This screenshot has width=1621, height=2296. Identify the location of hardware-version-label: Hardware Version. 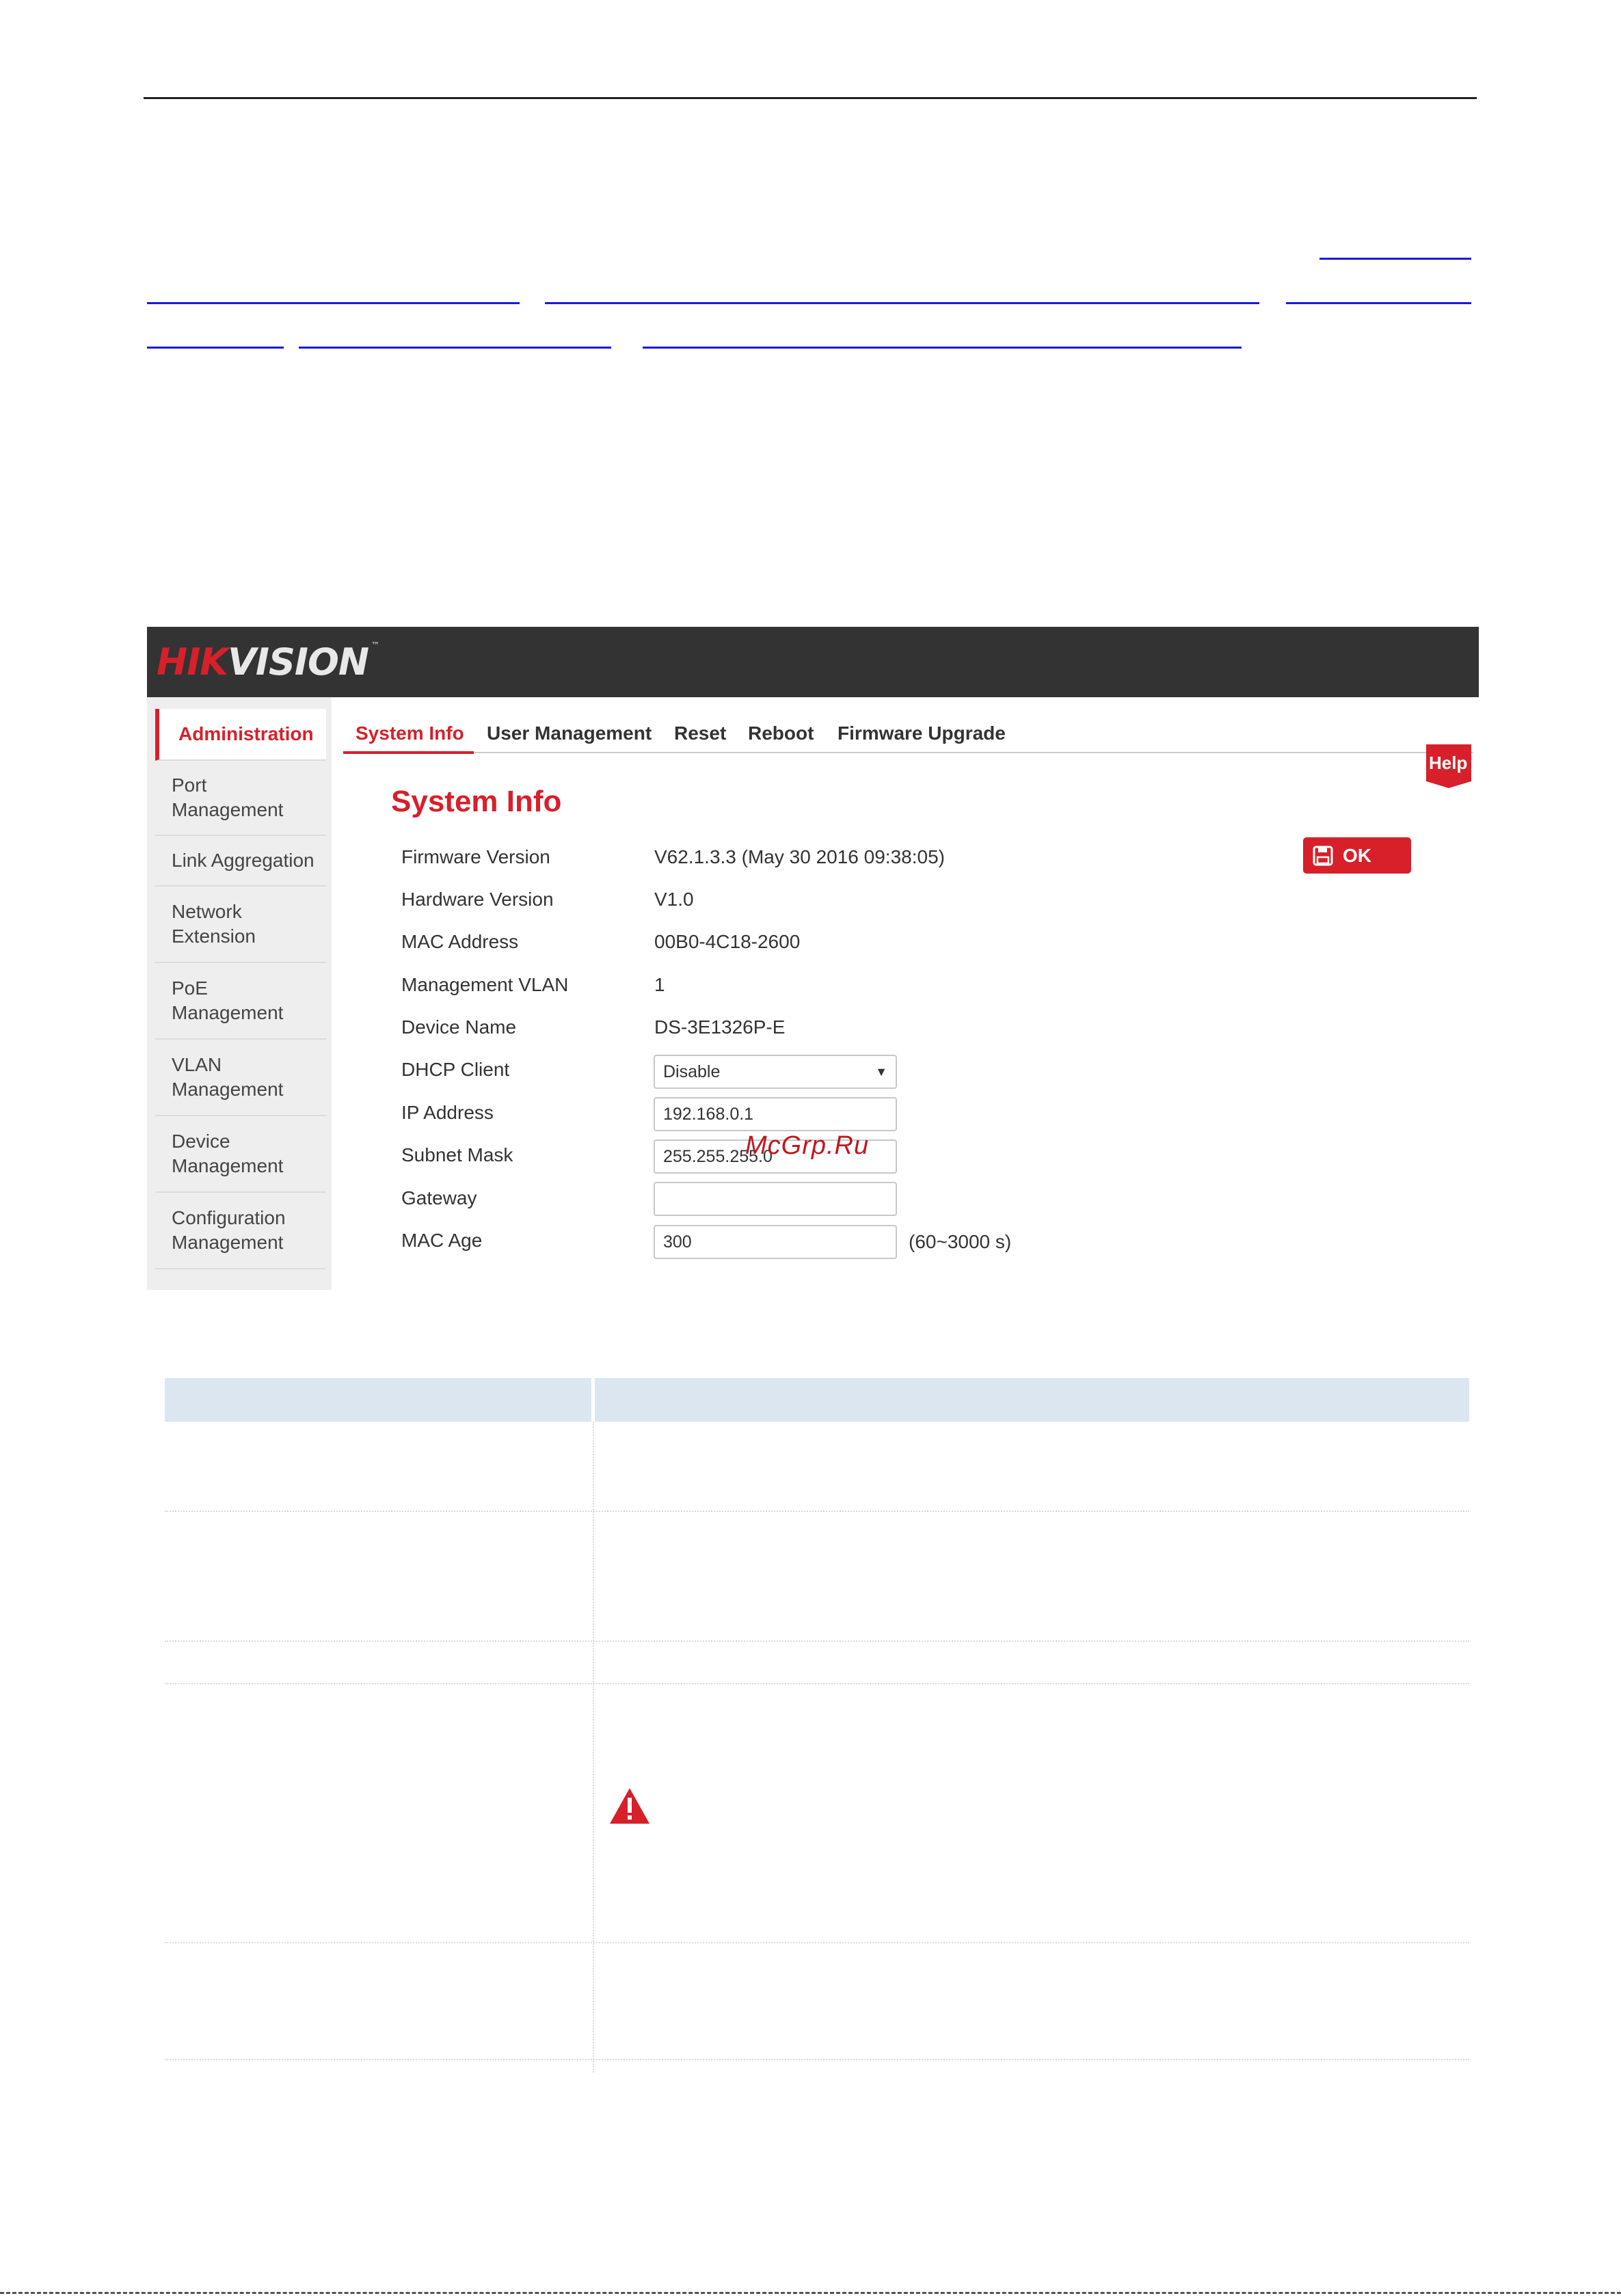
(477, 899).